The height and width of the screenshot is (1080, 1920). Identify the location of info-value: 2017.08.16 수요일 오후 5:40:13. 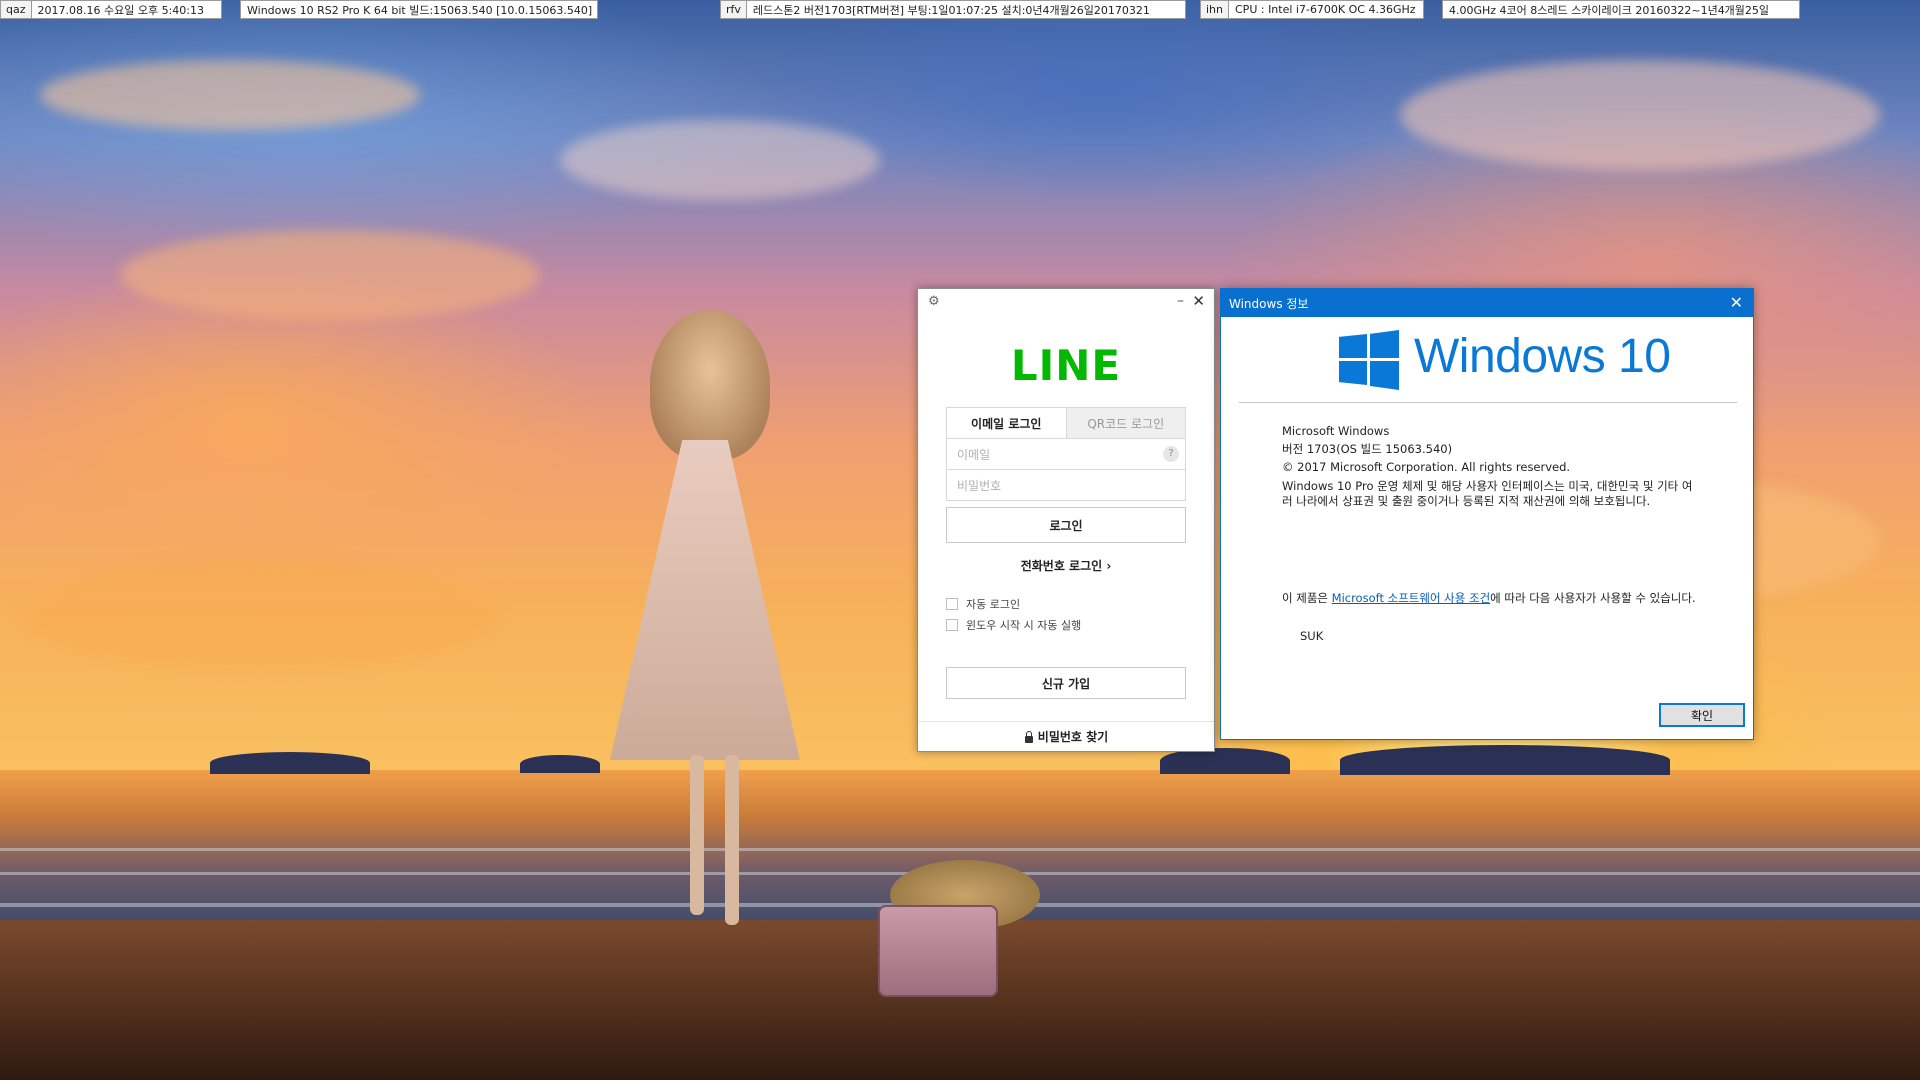
(120, 10).